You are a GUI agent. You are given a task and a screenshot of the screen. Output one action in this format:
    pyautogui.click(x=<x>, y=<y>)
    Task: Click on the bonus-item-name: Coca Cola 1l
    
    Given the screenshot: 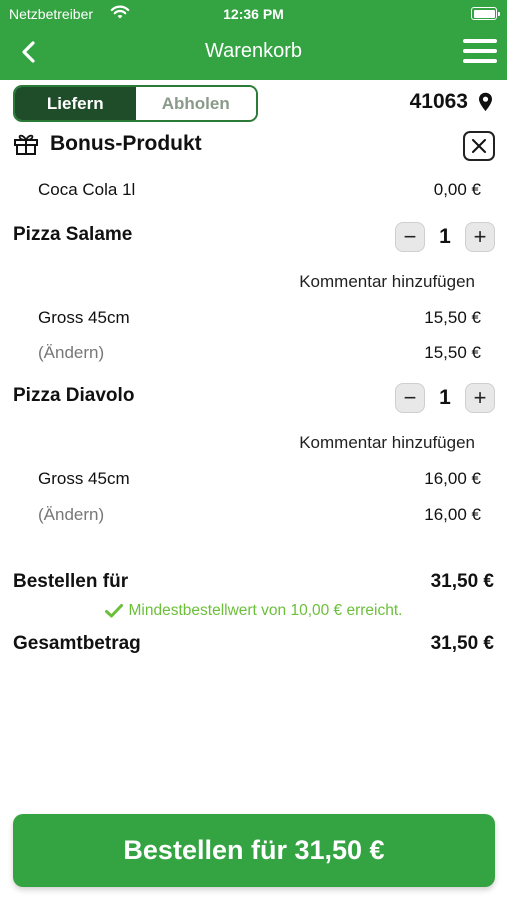 What is the action you would take?
    pyautogui.click(x=87, y=189)
    